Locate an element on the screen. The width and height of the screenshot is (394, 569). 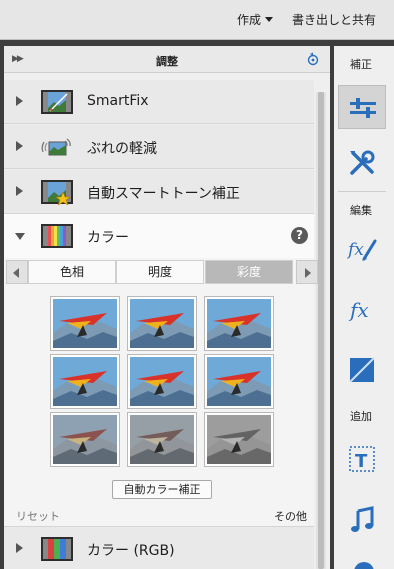
adjust-row-color-rgb: カラー (RGB) is located at coordinates (159, 547).